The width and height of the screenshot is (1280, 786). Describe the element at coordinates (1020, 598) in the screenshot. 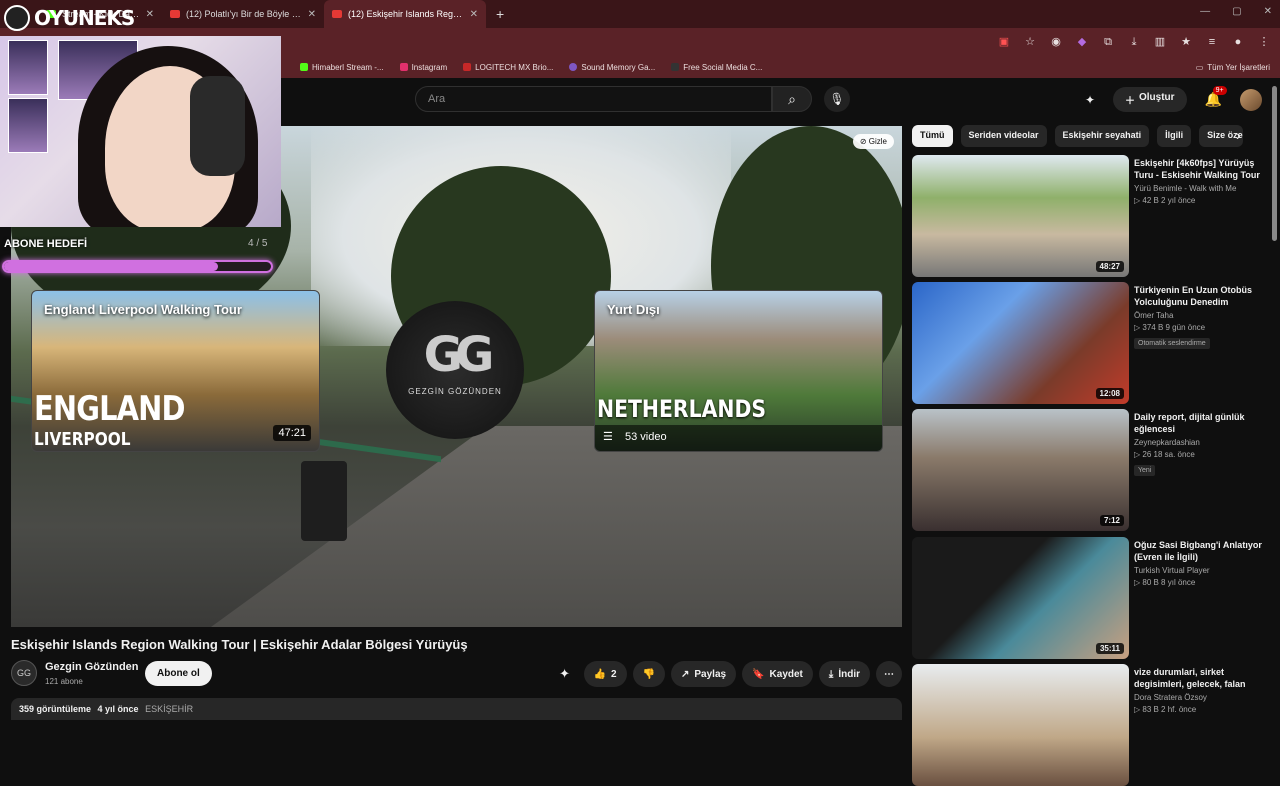

I see `video-thumbnail: 35:11` at that location.